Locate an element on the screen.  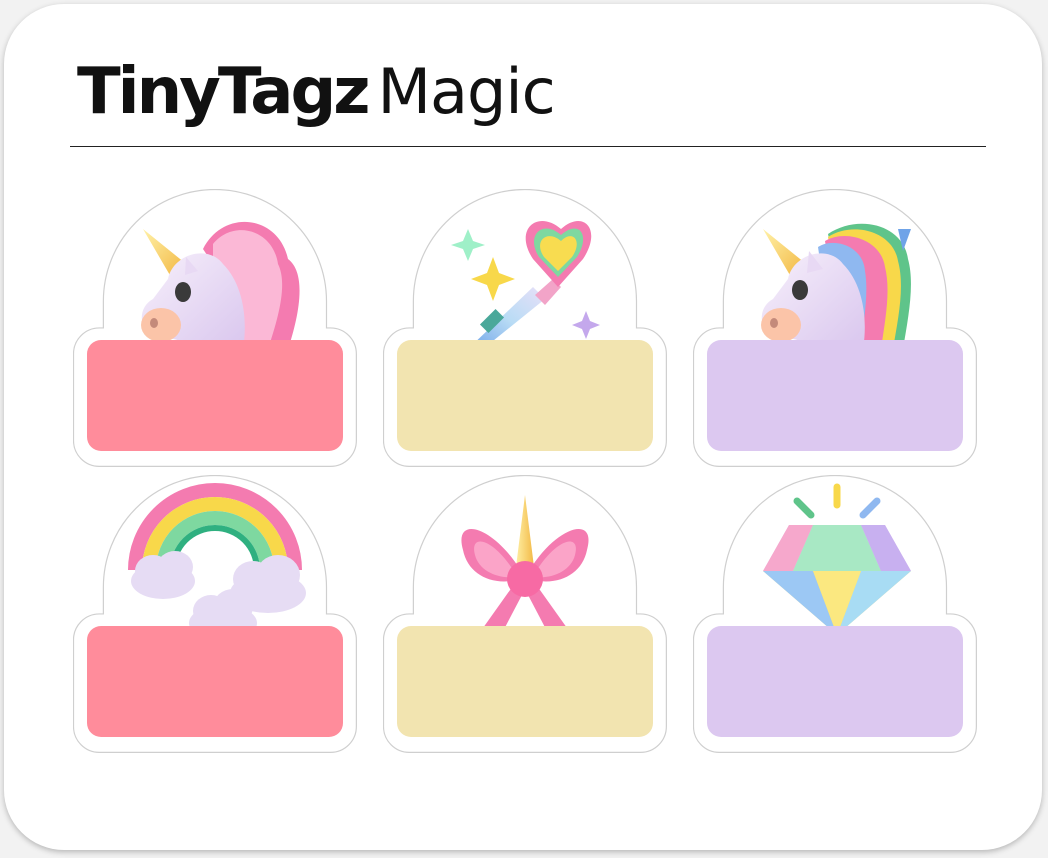
pink-bow-horn-icon is located at coordinates (525, 565).